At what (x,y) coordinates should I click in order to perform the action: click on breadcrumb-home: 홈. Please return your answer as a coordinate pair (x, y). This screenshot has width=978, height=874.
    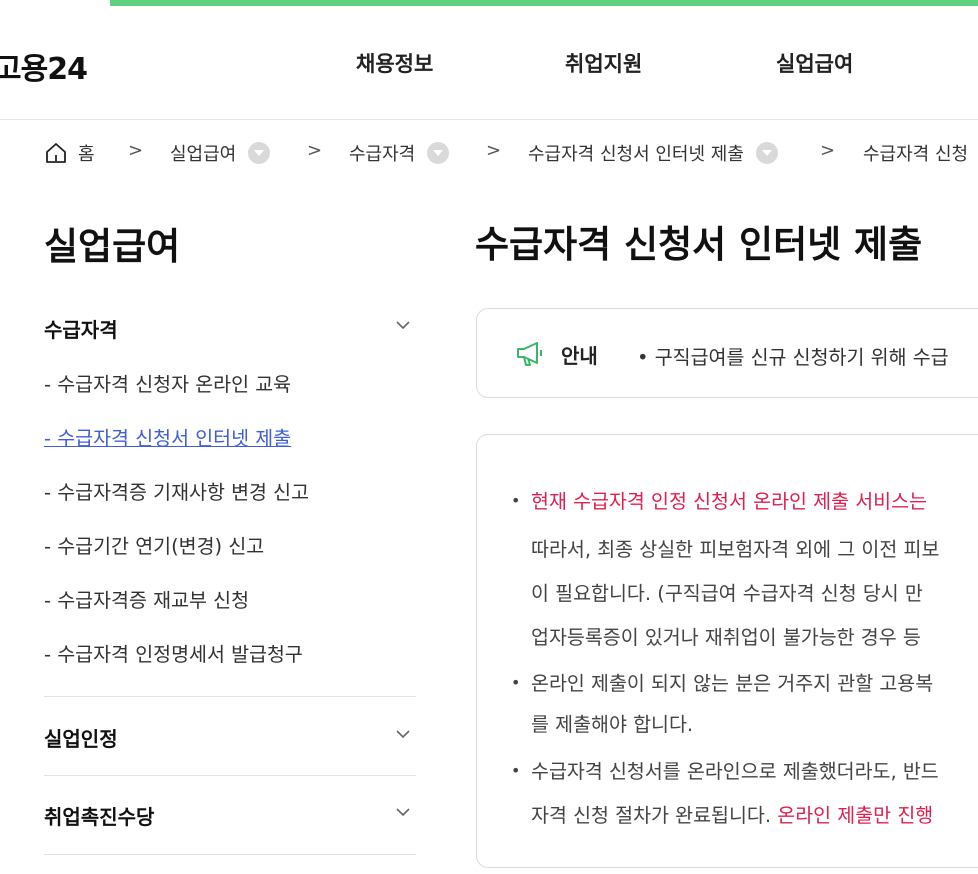
    Looking at the image, I should click on (69, 153).